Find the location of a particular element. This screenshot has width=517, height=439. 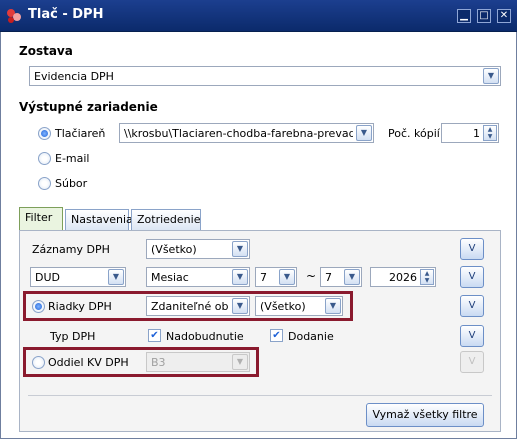

year-value: 2026 is located at coordinates (403, 277).